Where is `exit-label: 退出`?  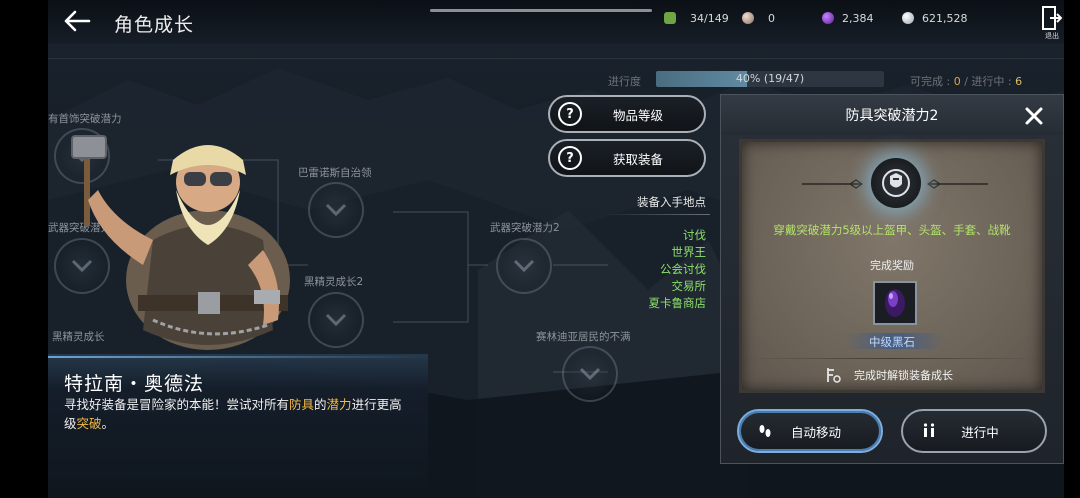
exit-label: 退出 is located at coordinates (1052, 36).